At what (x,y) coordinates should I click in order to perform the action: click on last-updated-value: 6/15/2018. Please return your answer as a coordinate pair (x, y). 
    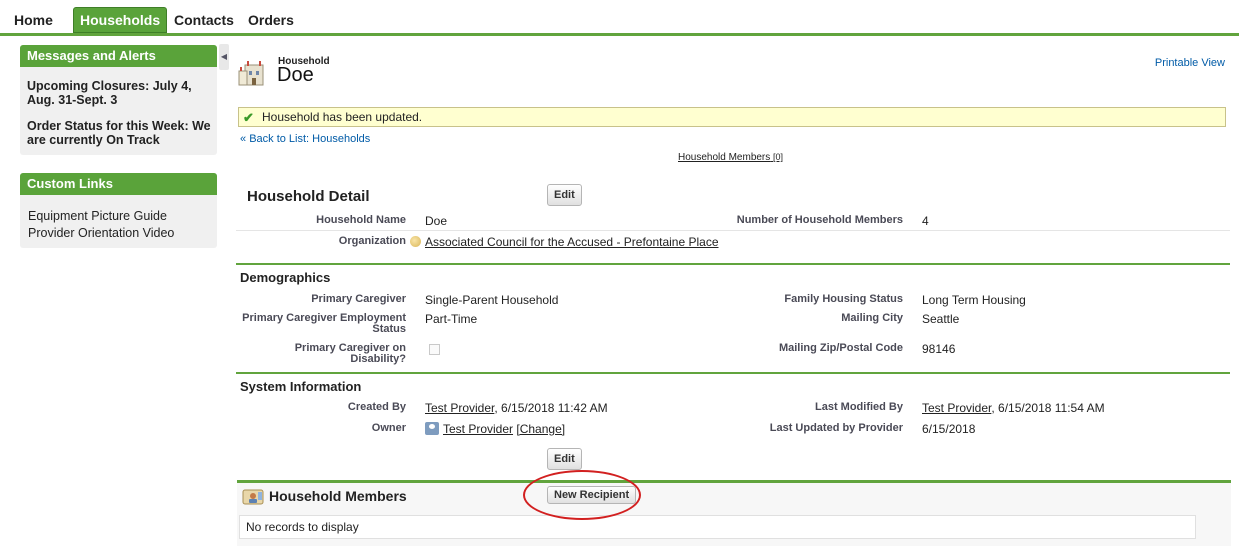
    Looking at the image, I should click on (949, 429).